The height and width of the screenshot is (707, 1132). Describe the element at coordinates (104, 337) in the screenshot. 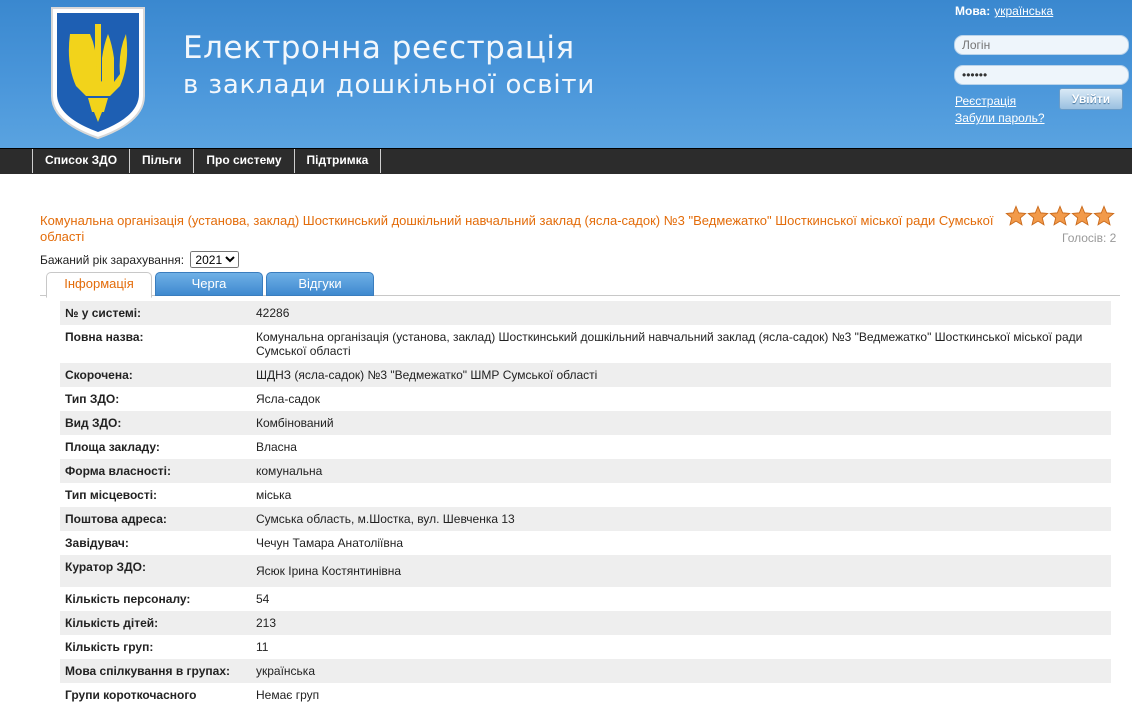

I see `info-label: Повна назва:` at that location.